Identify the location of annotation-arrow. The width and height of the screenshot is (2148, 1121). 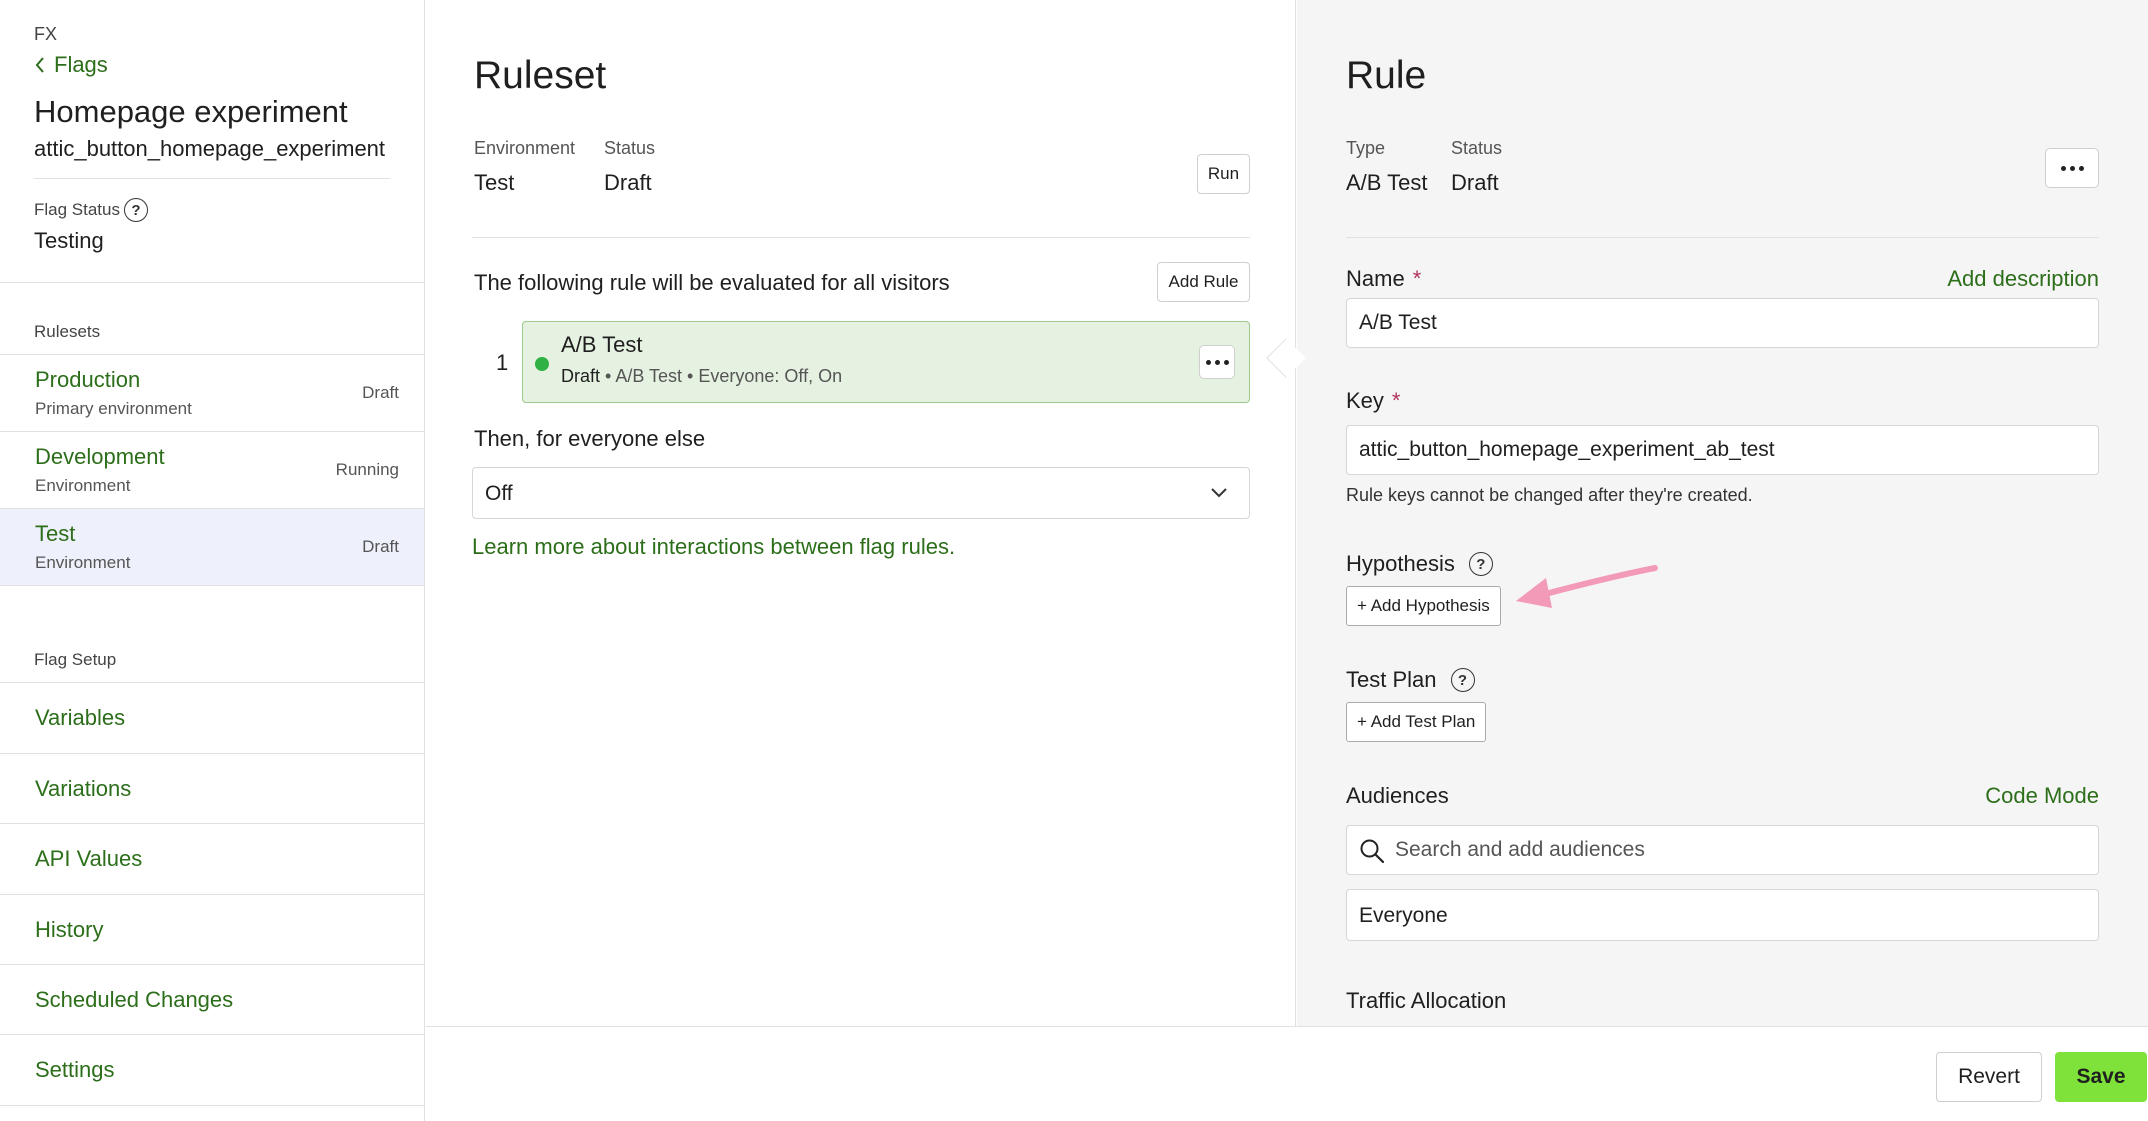
(1587, 586).